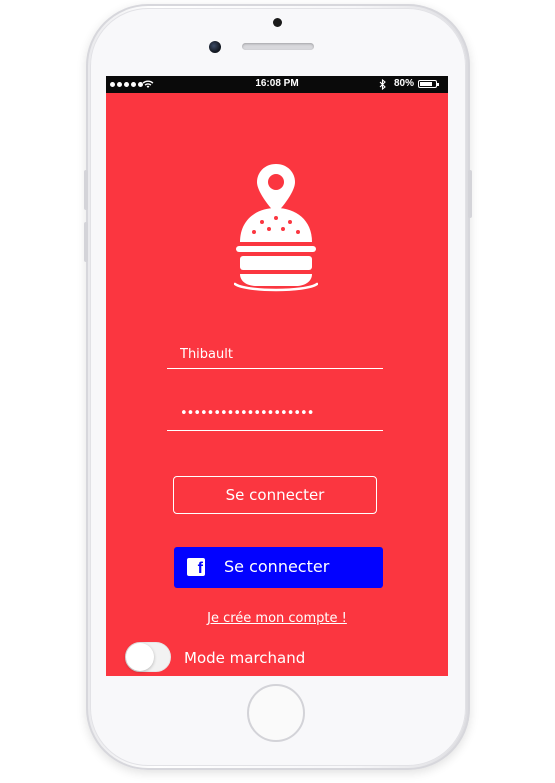 This screenshot has width=555, height=783. Describe the element at coordinates (277, 618) in the screenshot. I see `create-account-link: Je crée mon compte !` at that location.